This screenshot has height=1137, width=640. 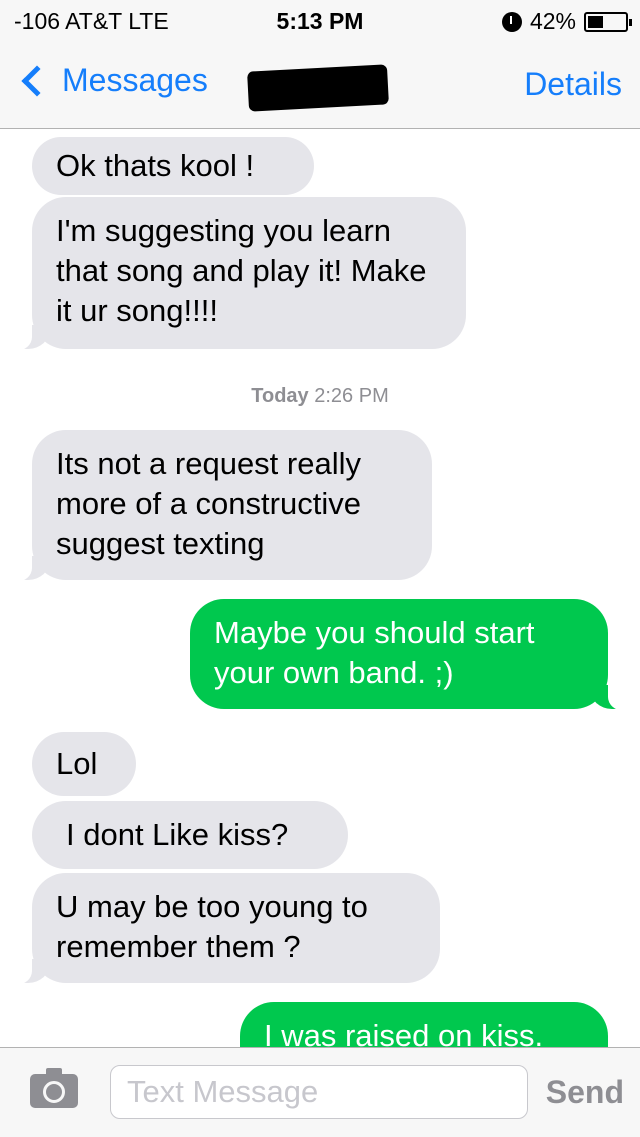 I want to click on message-bubble-outgoing: I was raised on kiss., so click(x=424, y=1024).